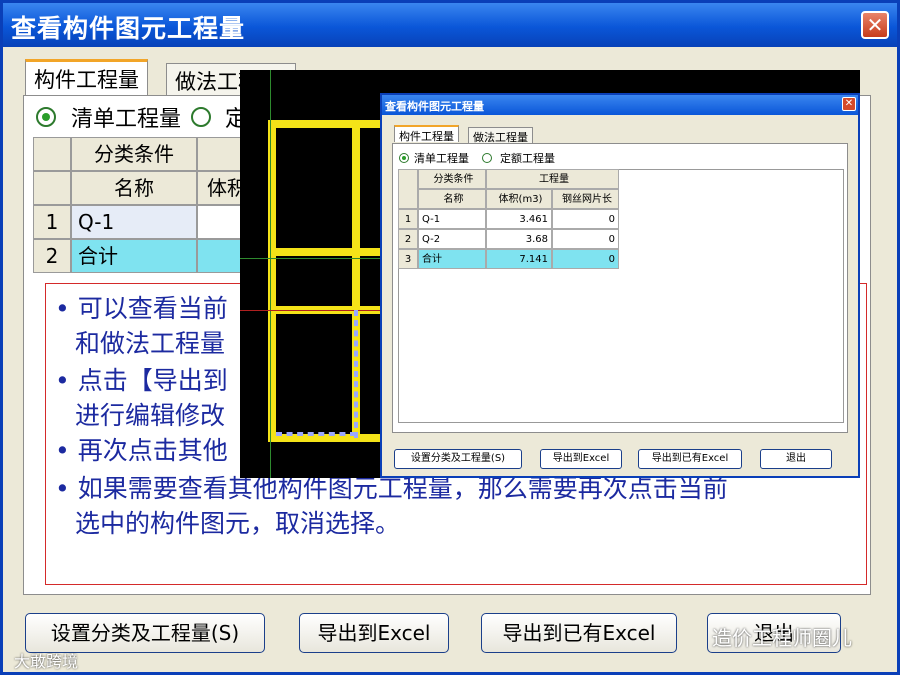 The image size is (900, 675). I want to click on sub-set-category-button: 设置分类及工程量(S), so click(458, 459).